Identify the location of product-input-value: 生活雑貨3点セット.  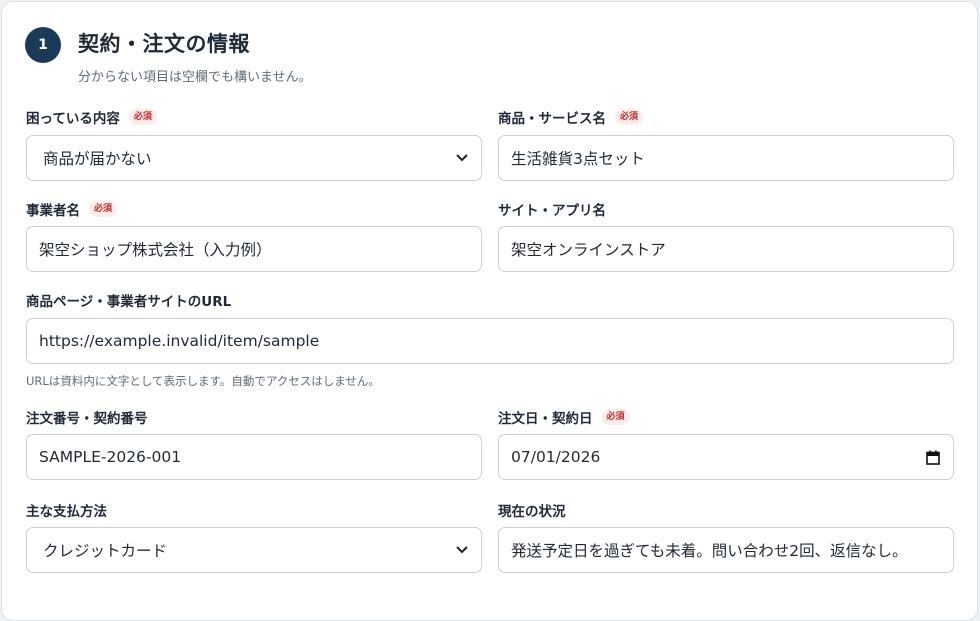
(578, 159).